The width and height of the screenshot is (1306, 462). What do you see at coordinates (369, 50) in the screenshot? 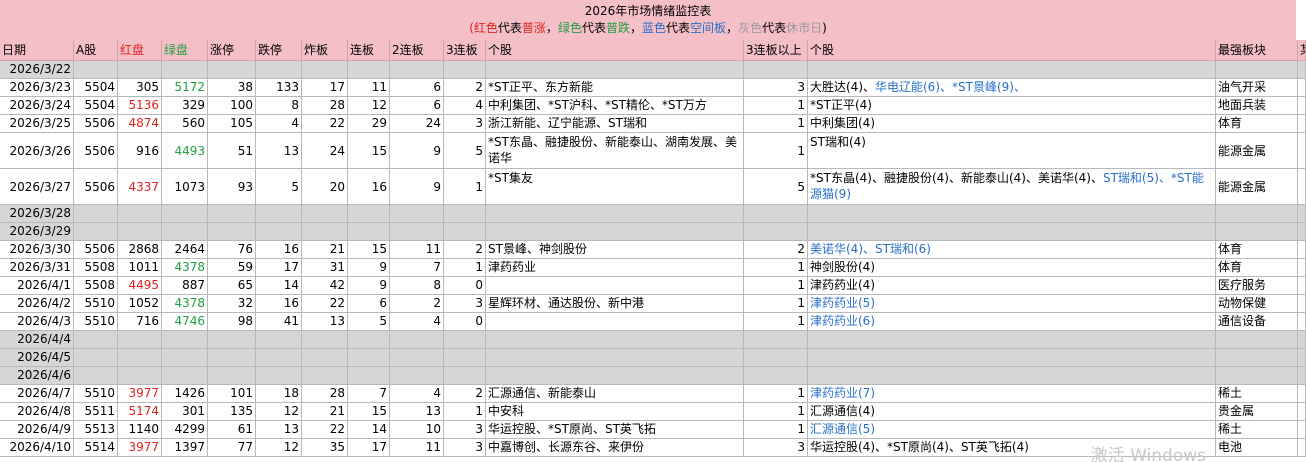
I see `hdr-streak: 连板` at bounding box center [369, 50].